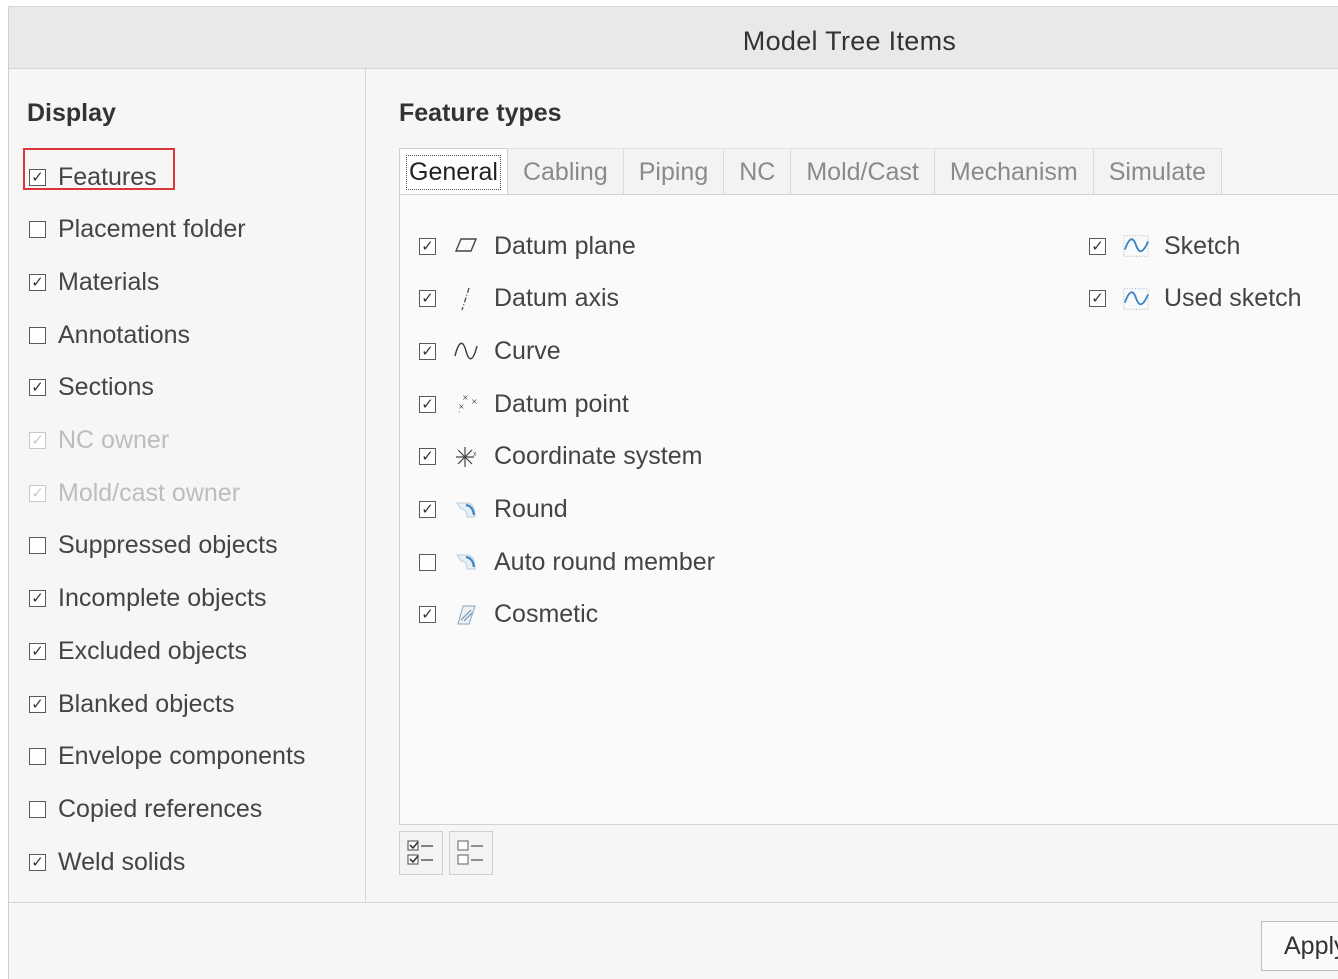  What do you see at coordinates (557, 298) in the screenshot?
I see `feature-item-label: Datum axis` at bounding box center [557, 298].